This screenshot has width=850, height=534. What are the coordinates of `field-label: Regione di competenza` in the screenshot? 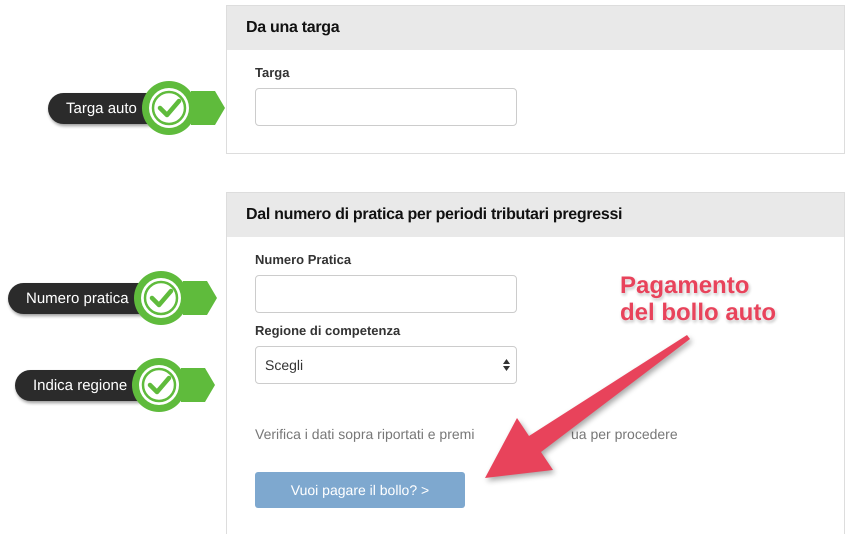 It's located at (328, 330).